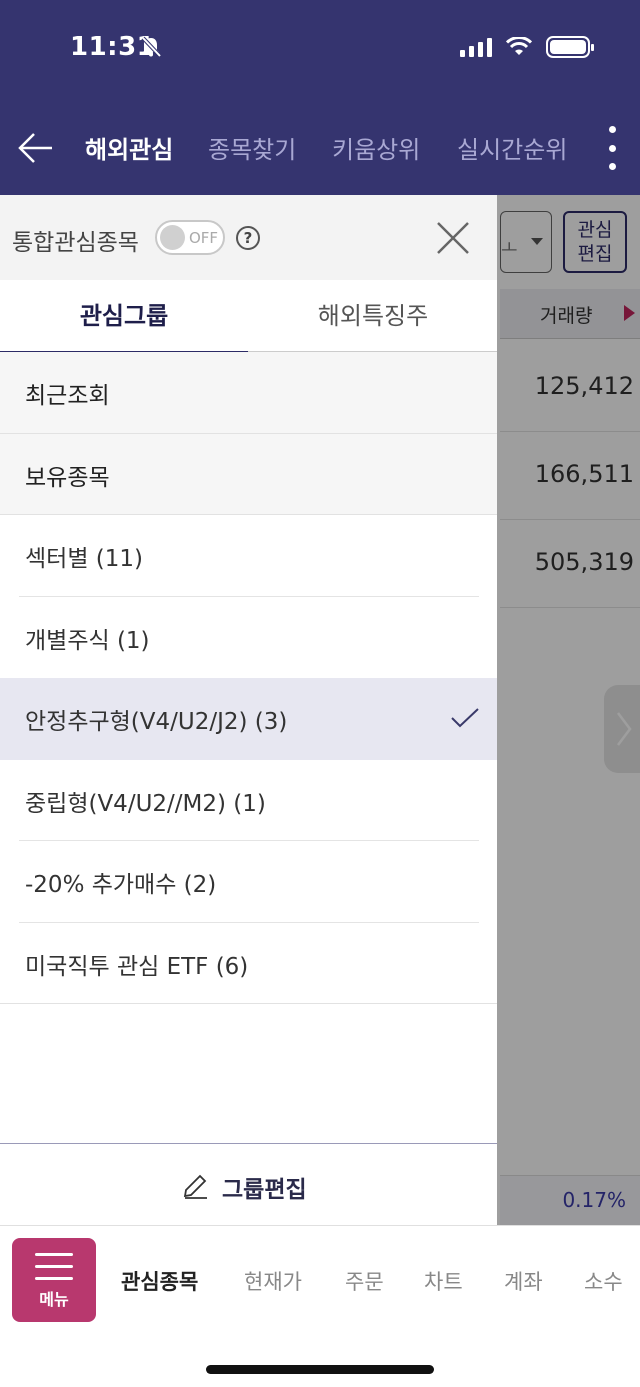 The image size is (640, 1387). Describe the element at coordinates (376, 147) in the screenshot. I see `tab-kiwoom-top: 키움상위` at that location.